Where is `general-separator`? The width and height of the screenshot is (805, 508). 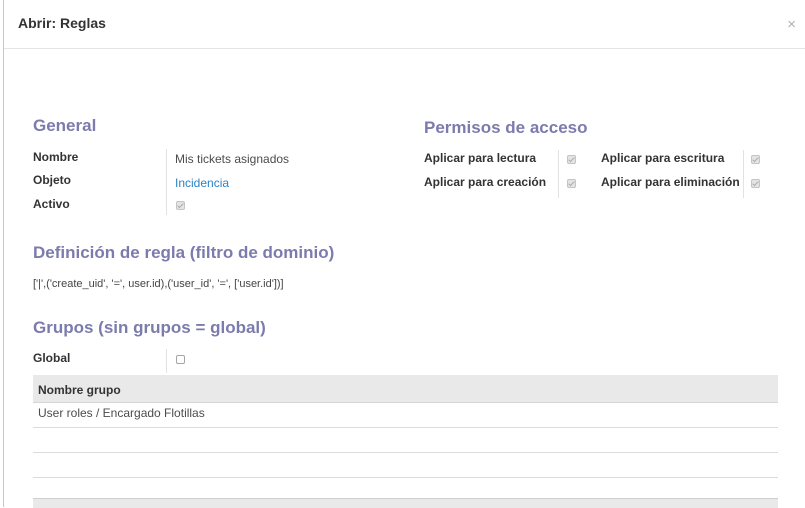 general-separator is located at coordinates (166, 182).